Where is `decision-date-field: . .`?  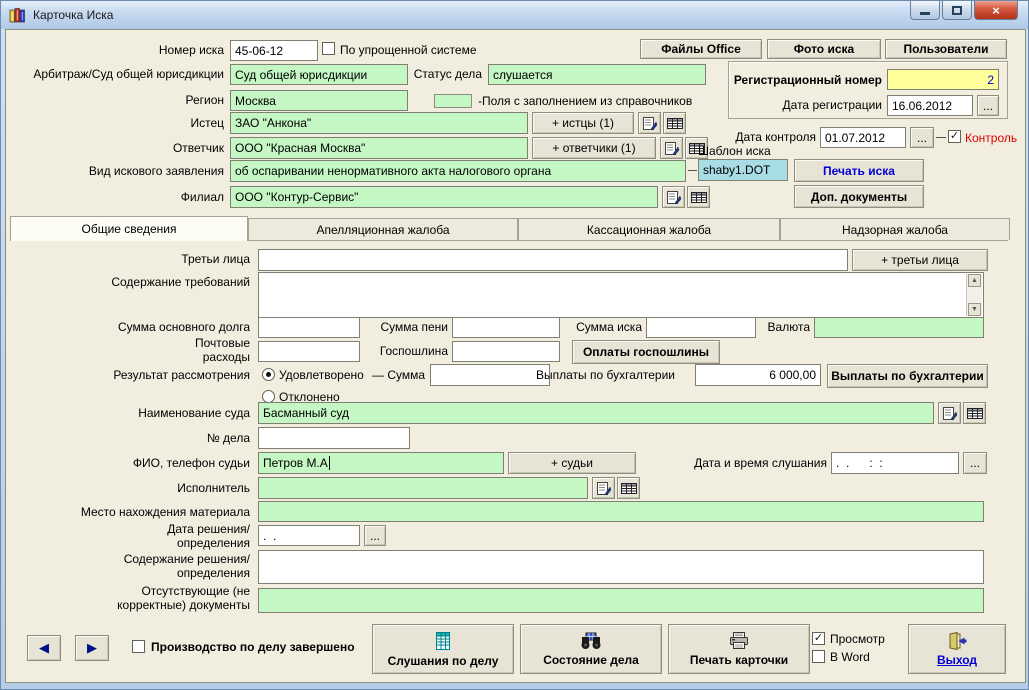
decision-date-field: . . is located at coordinates (309, 535).